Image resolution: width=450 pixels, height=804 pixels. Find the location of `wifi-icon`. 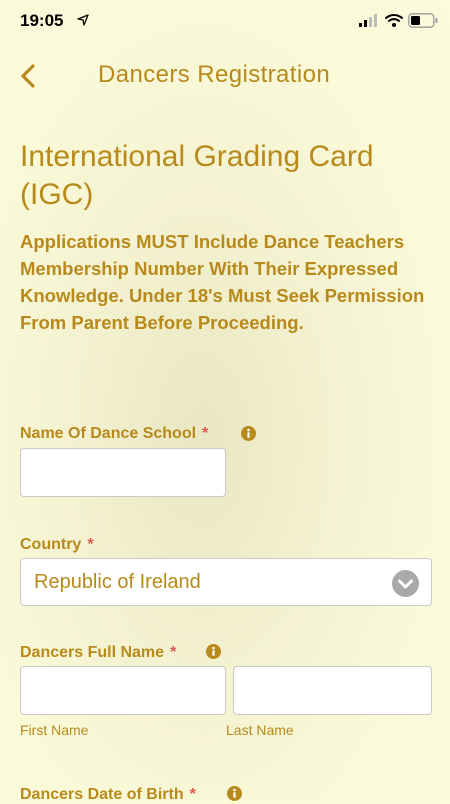

wifi-icon is located at coordinates (394, 20).